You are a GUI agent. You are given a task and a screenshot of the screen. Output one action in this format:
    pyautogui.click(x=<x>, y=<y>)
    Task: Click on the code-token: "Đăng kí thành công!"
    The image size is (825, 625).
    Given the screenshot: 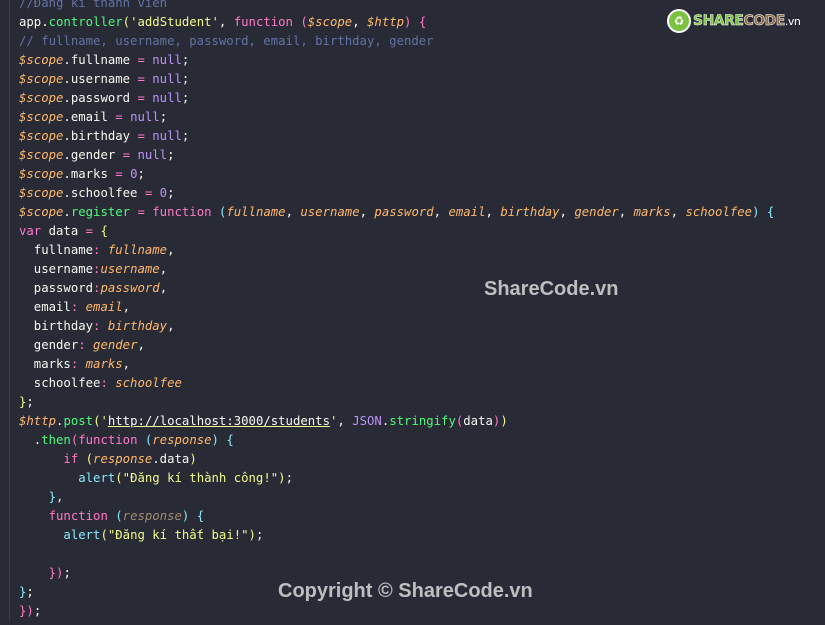 What is the action you would take?
    pyautogui.click(x=200, y=478)
    